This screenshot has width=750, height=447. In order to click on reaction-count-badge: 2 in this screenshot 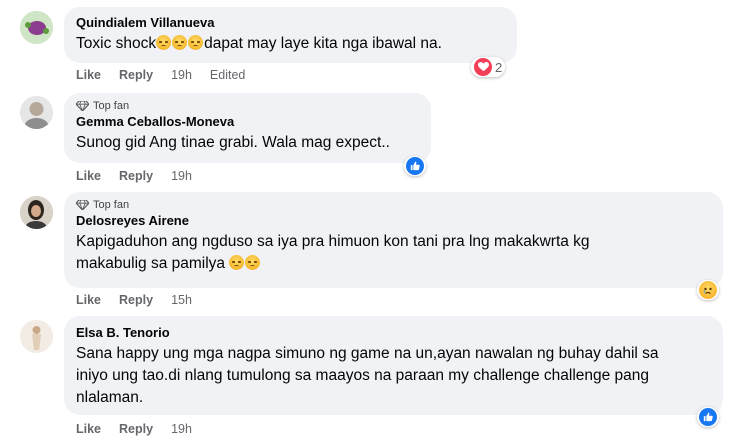, I will do `click(488, 67)`.